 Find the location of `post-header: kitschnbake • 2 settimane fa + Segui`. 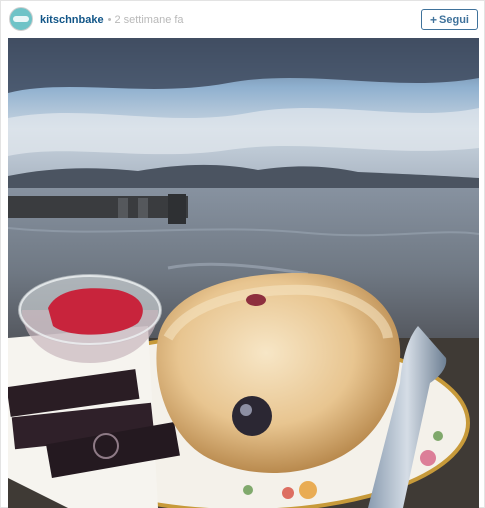

post-header: kitschnbake • 2 settimane fa + Segui is located at coordinates (242, 19).